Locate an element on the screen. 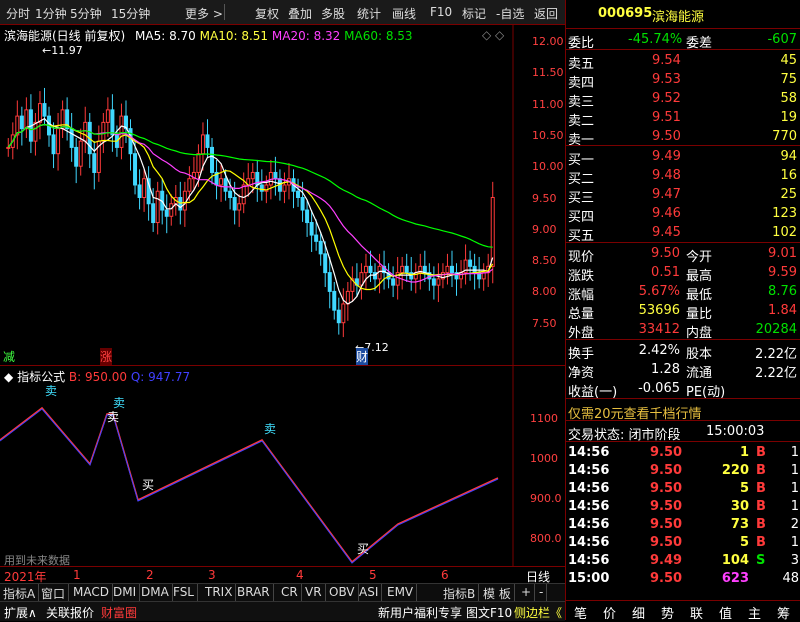  quote-tab: 主 is located at coordinates (754, 612).